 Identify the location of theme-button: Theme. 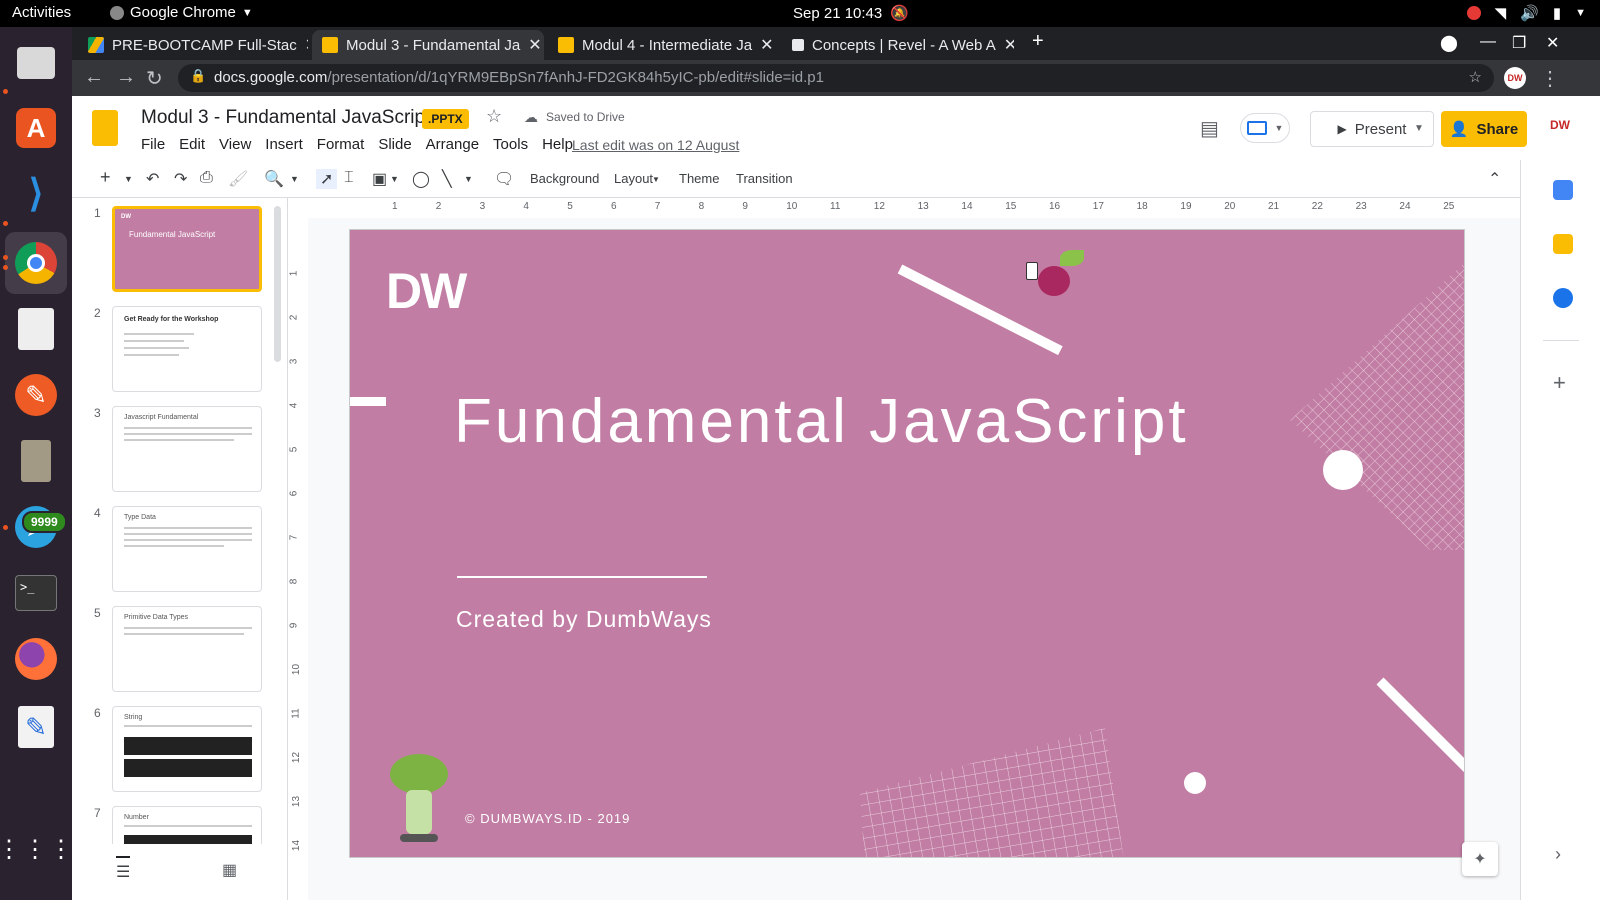
(699, 178).